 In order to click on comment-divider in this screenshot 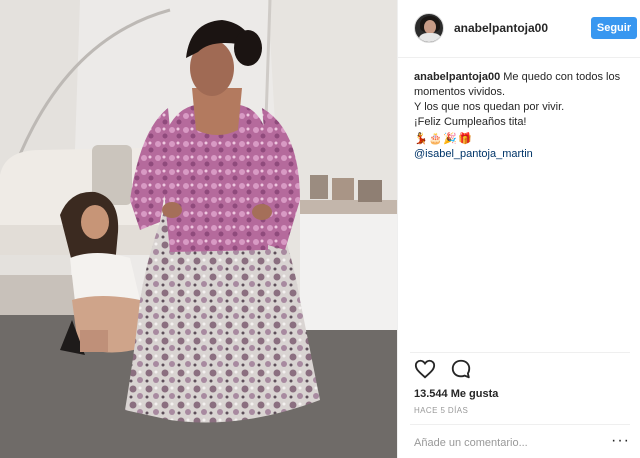, I will do `click(520, 424)`.